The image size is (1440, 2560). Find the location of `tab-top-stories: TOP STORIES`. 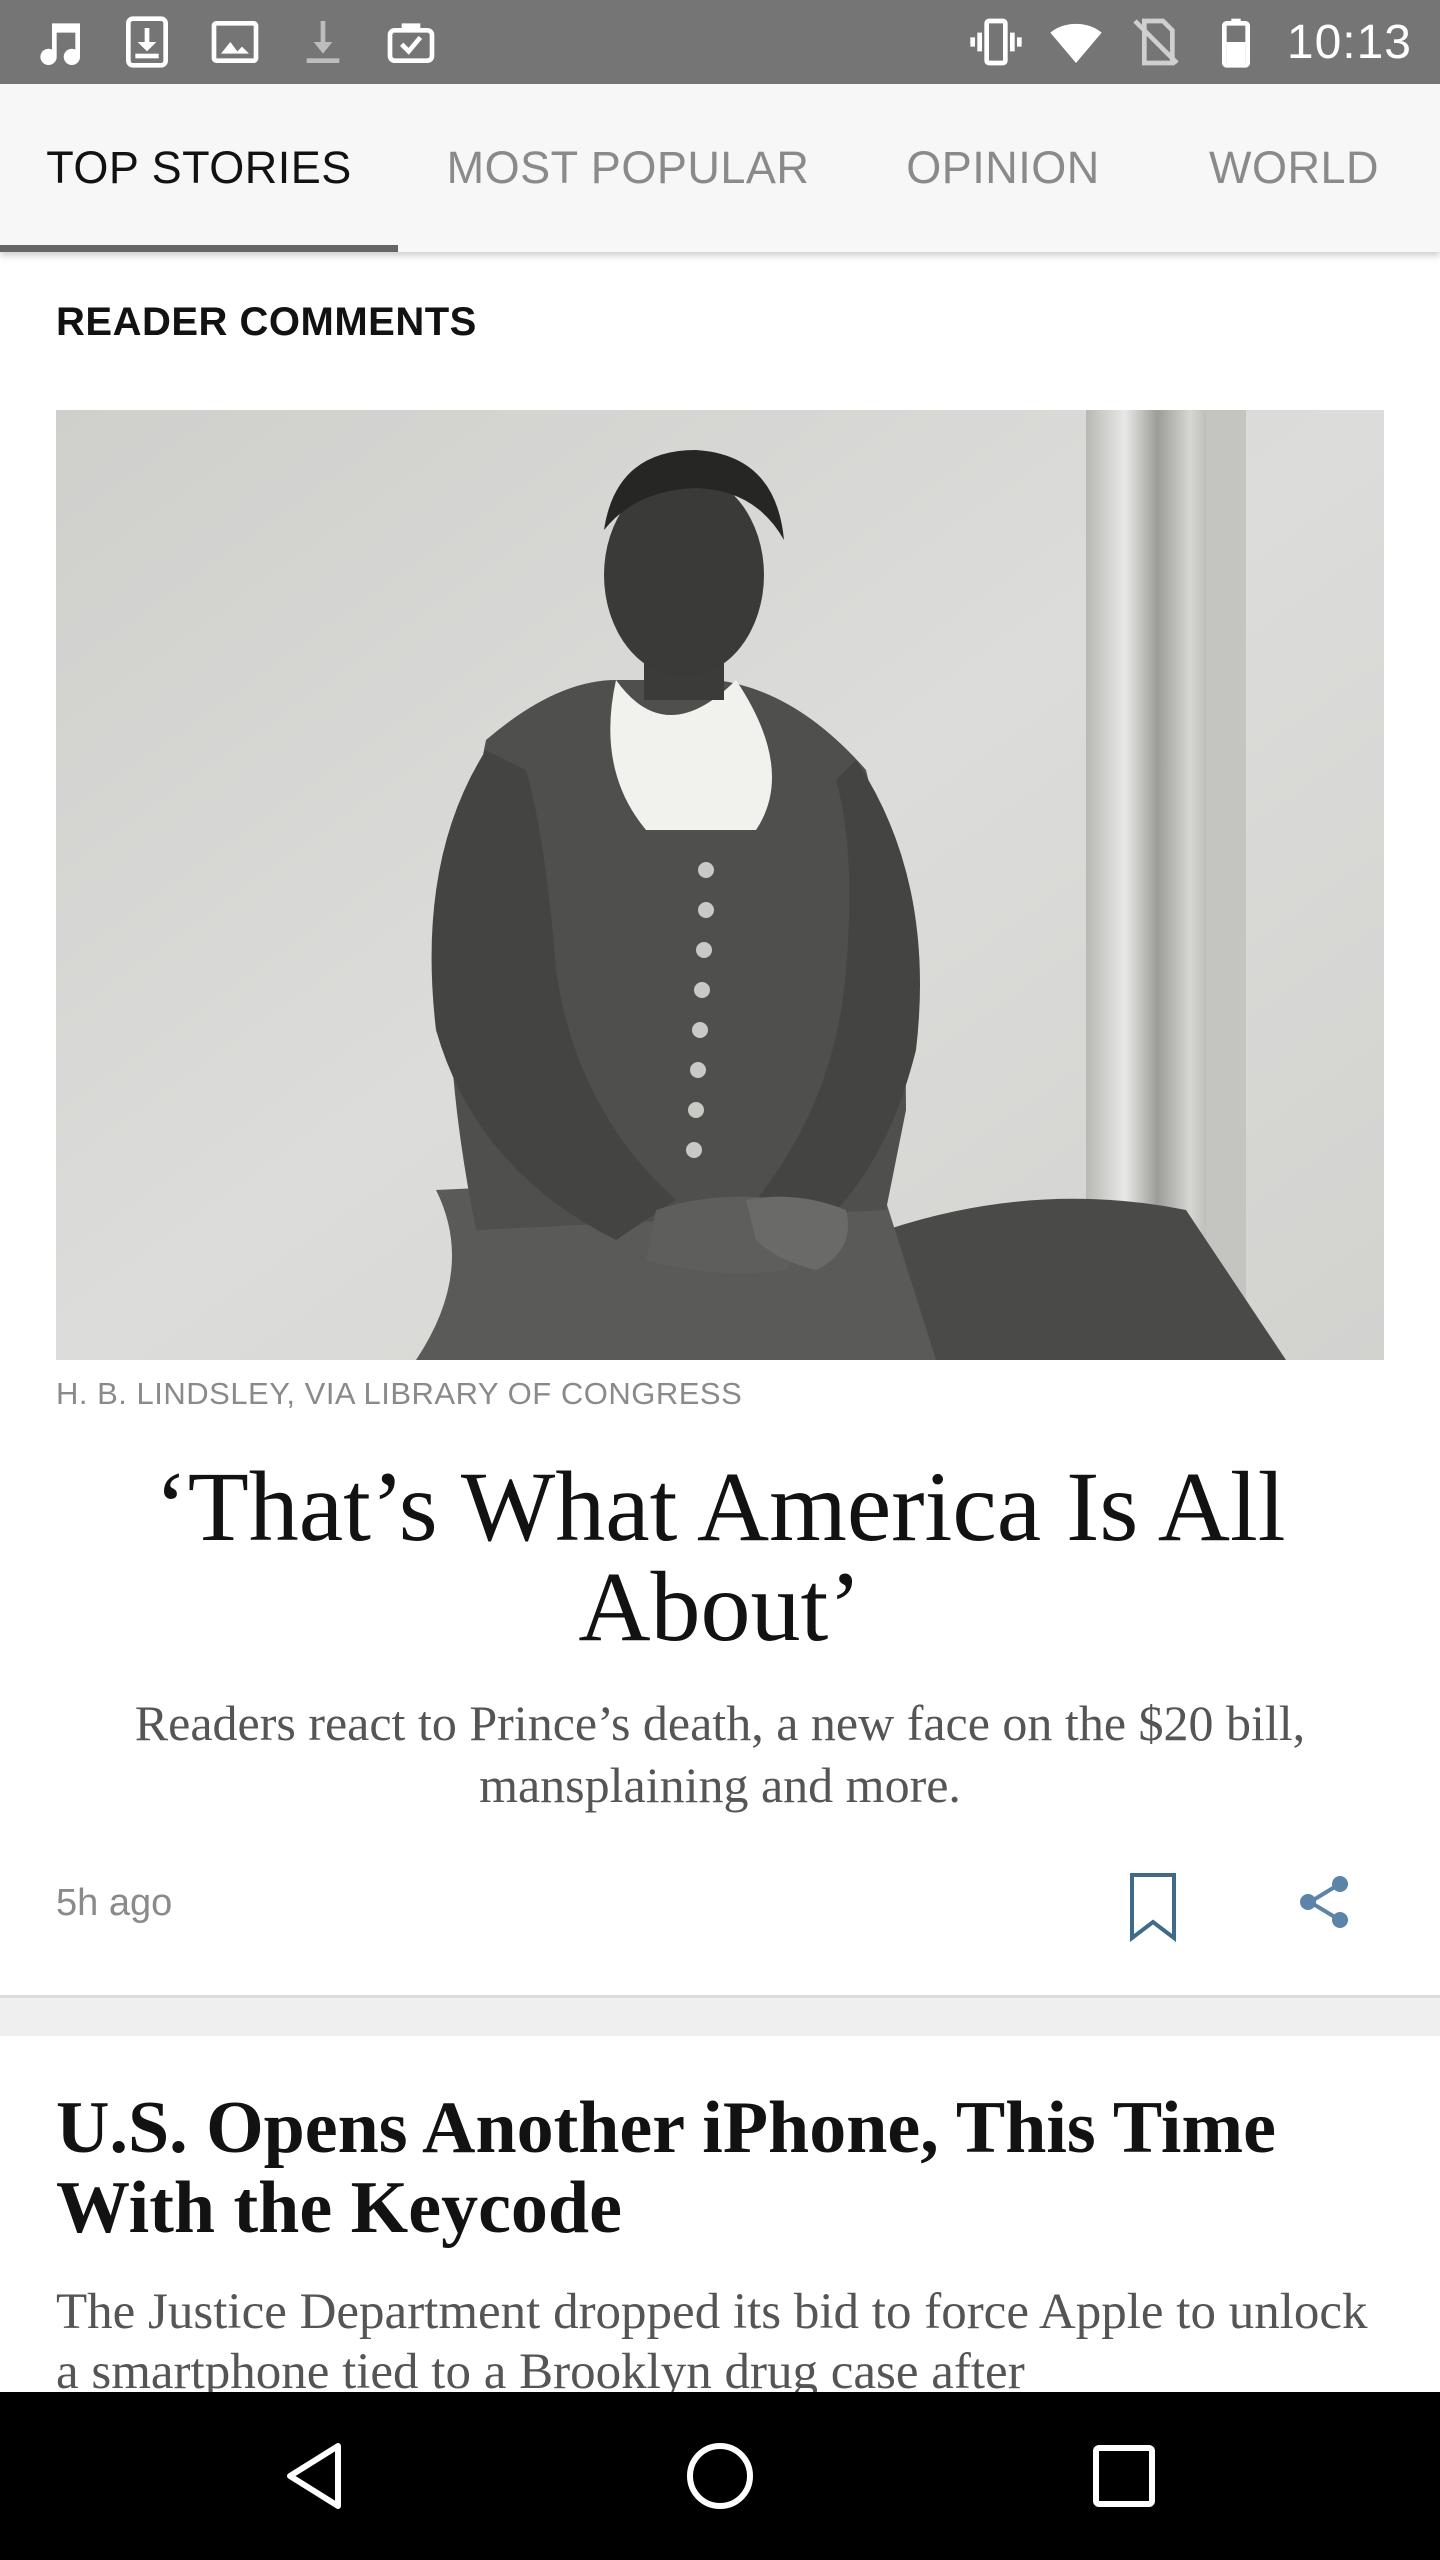

tab-top-stories: TOP STORIES is located at coordinates (199, 168).